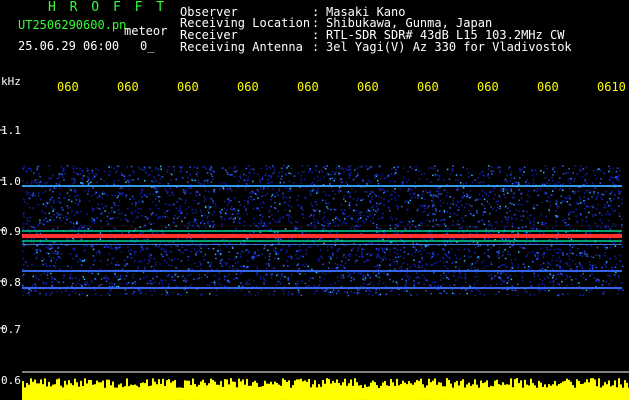 Image resolution: width=629 pixels, height=400 pixels. What do you see at coordinates (322, 231) in the screenshot?
I see `echo-line-0.89-halo` at bounding box center [322, 231].